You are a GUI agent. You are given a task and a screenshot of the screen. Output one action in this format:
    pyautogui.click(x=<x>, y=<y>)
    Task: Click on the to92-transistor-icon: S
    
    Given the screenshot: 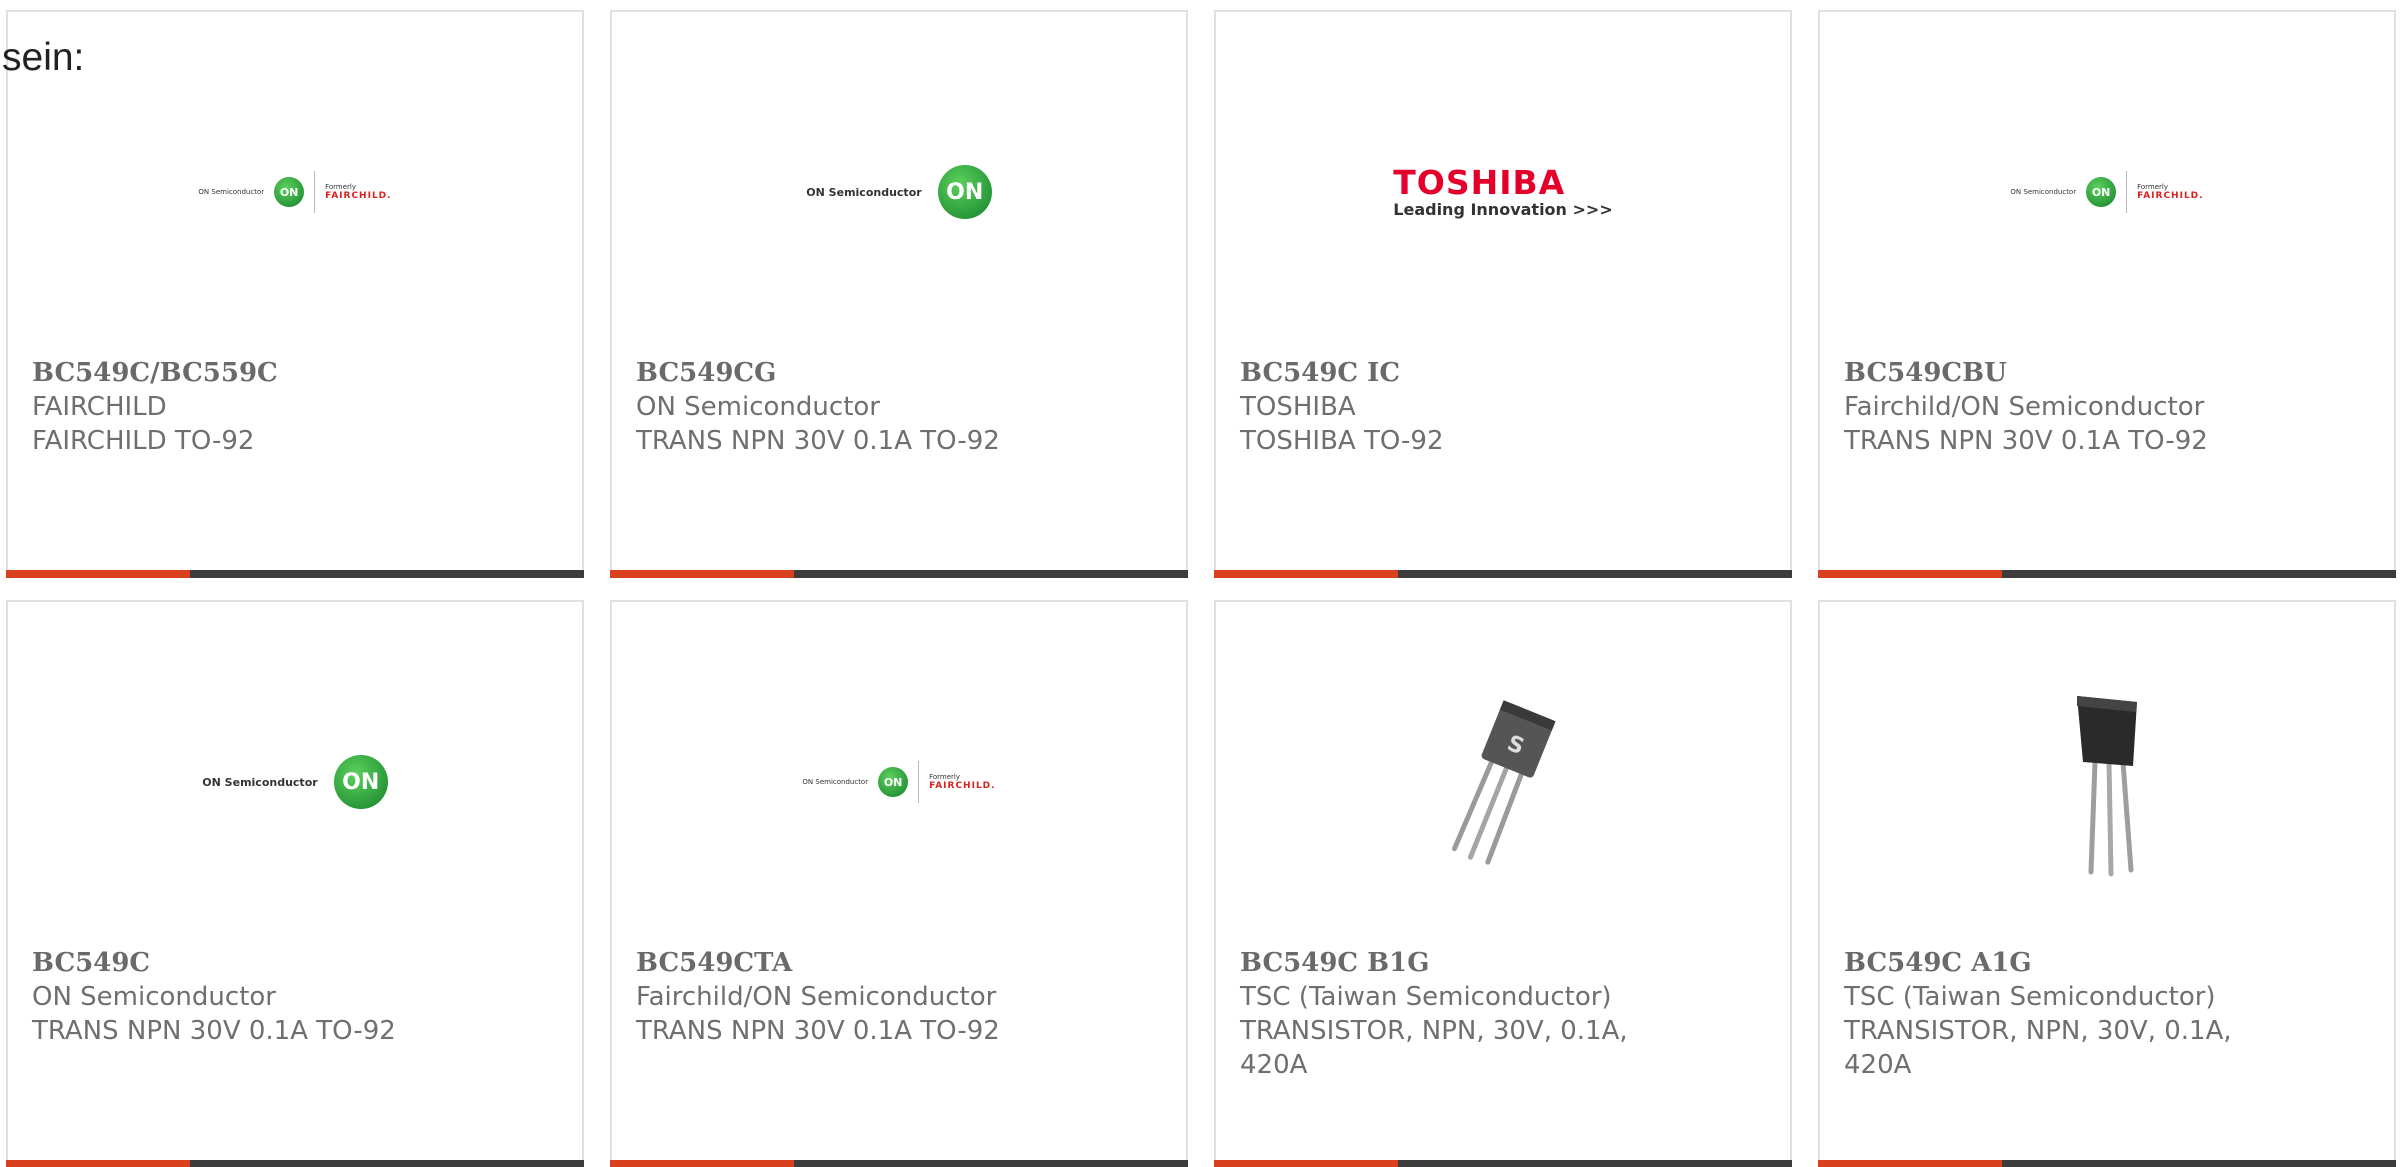 What is the action you would take?
    pyautogui.click(x=1503, y=782)
    